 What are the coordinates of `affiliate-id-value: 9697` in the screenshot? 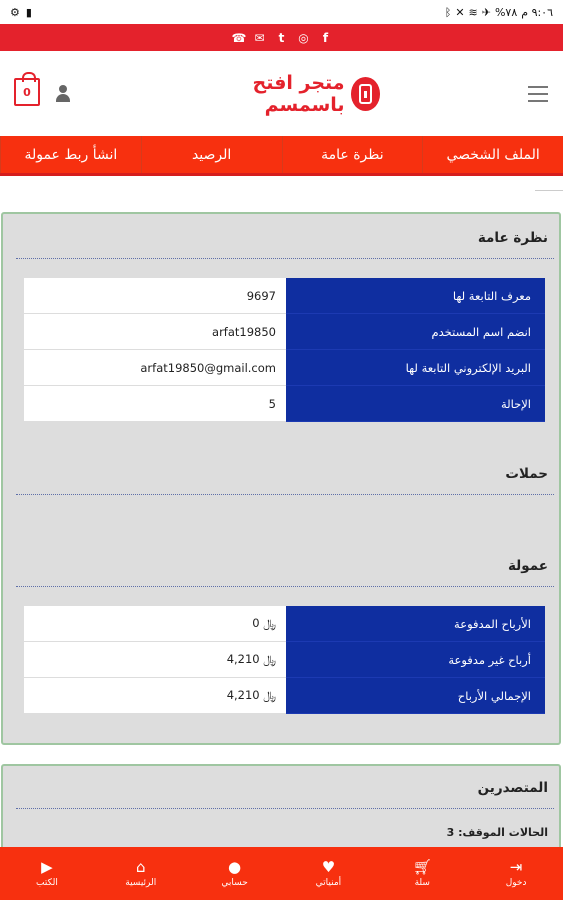 It's located at (155, 296).